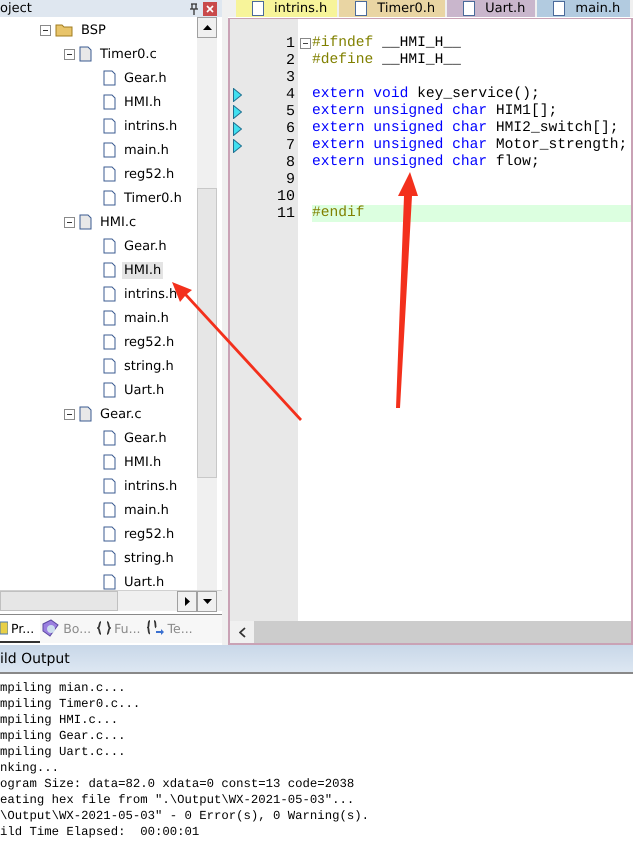 The height and width of the screenshot is (852, 633). What do you see at coordinates (426, 162) in the screenshot?
I see `code-line: extern unsigned char flow;` at bounding box center [426, 162].